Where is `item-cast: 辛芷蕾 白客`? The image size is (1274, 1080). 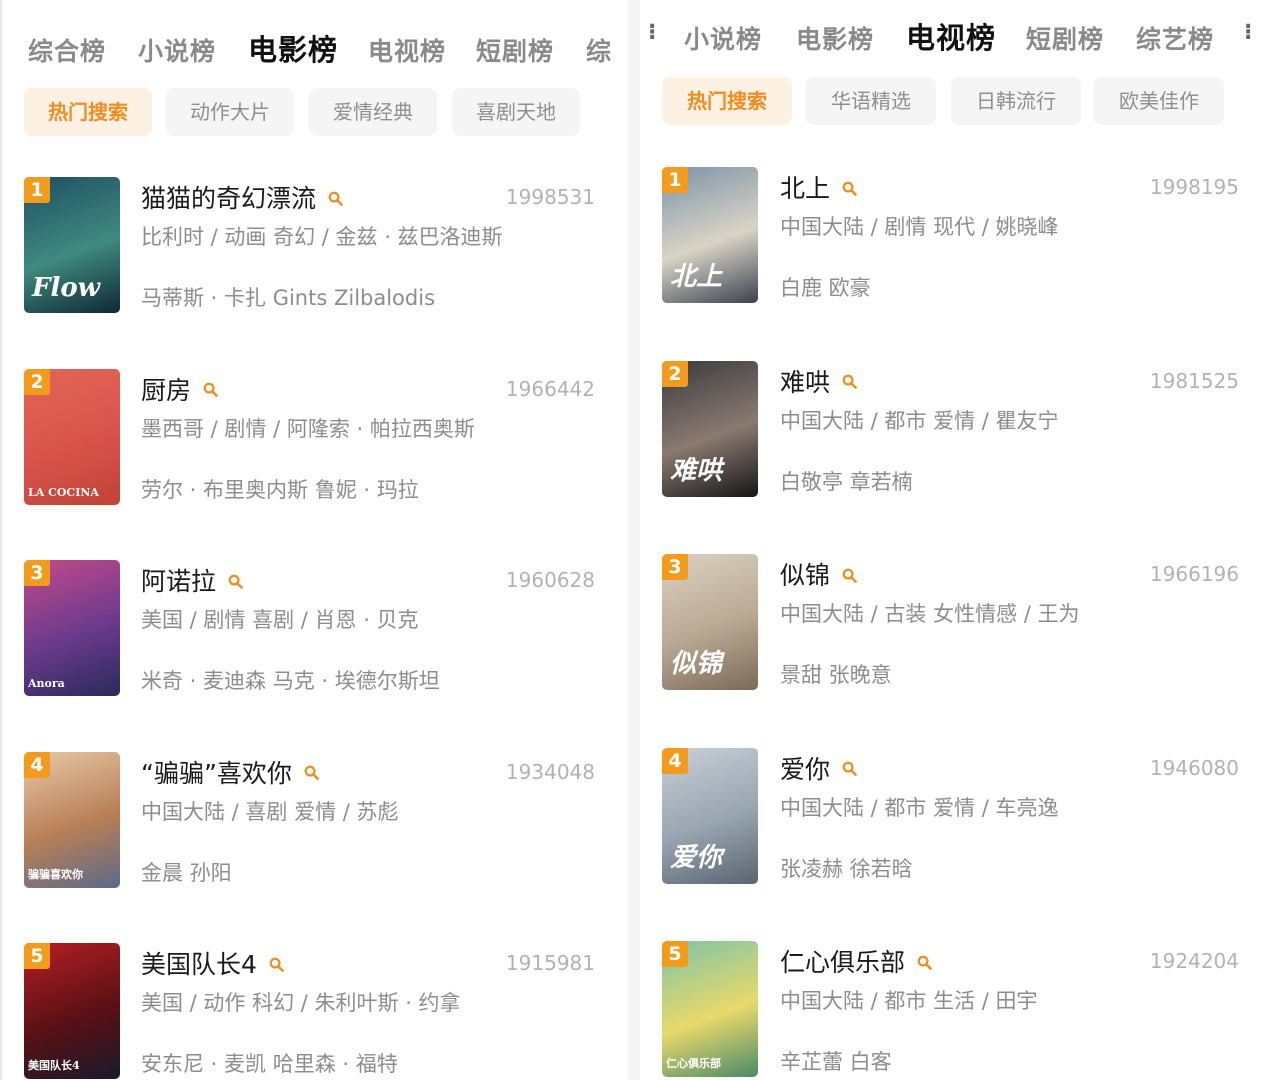 item-cast: 辛芷蕾 白客 is located at coordinates (836, 1062).